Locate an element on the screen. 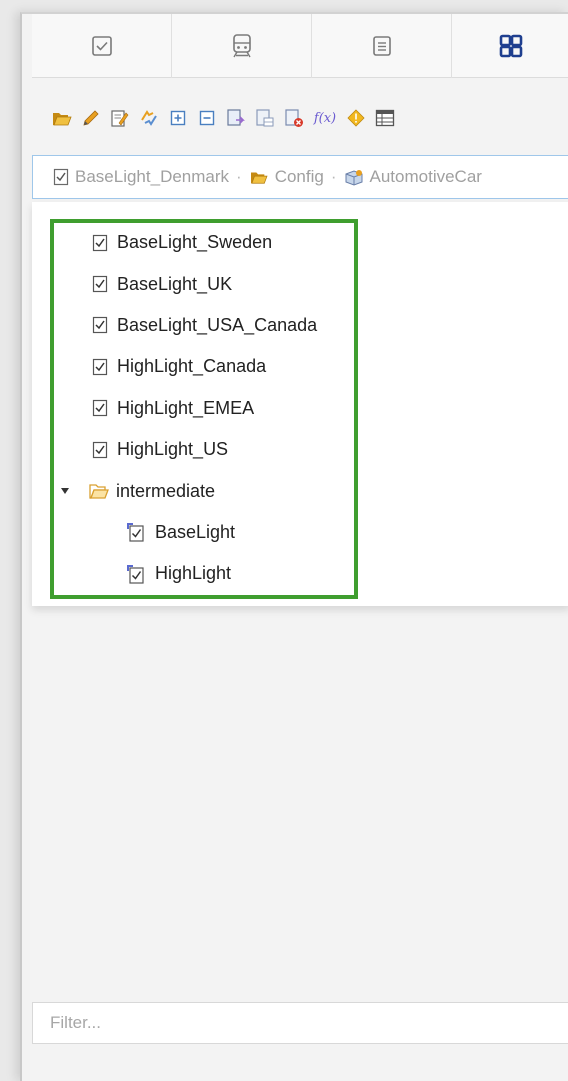 The height and width of the screenshot is (1081, 568). warning-diamond-icon is located at coordinates (356, 118).